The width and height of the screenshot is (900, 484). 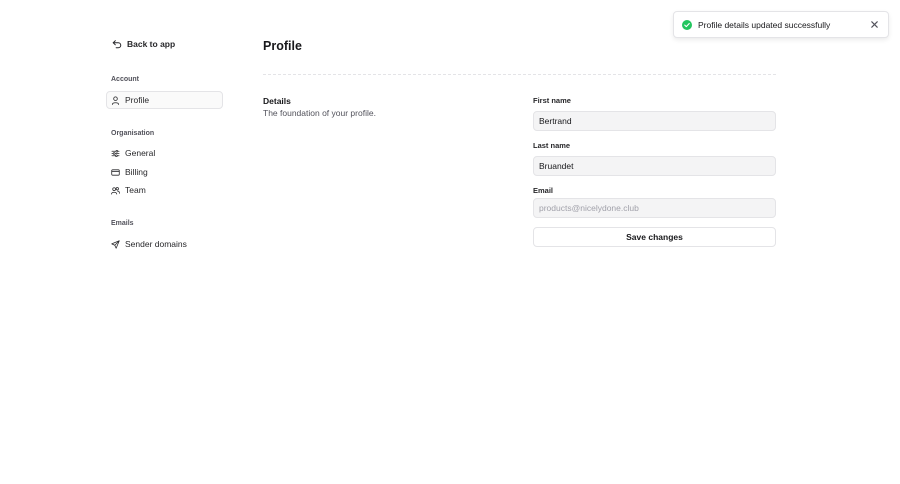 What do you see at coordinates (115, 172) in the screenshot?
I see `credit-card-icon` at bounding box center [115, 172].